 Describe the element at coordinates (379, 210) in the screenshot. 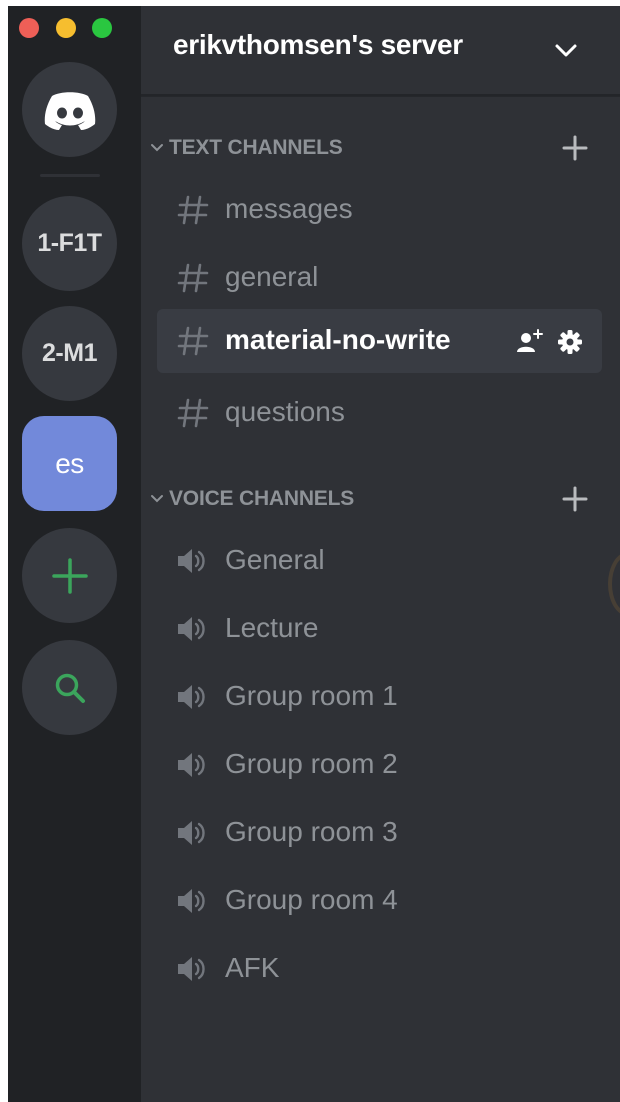

I see `channel-messages: messages` at that location.